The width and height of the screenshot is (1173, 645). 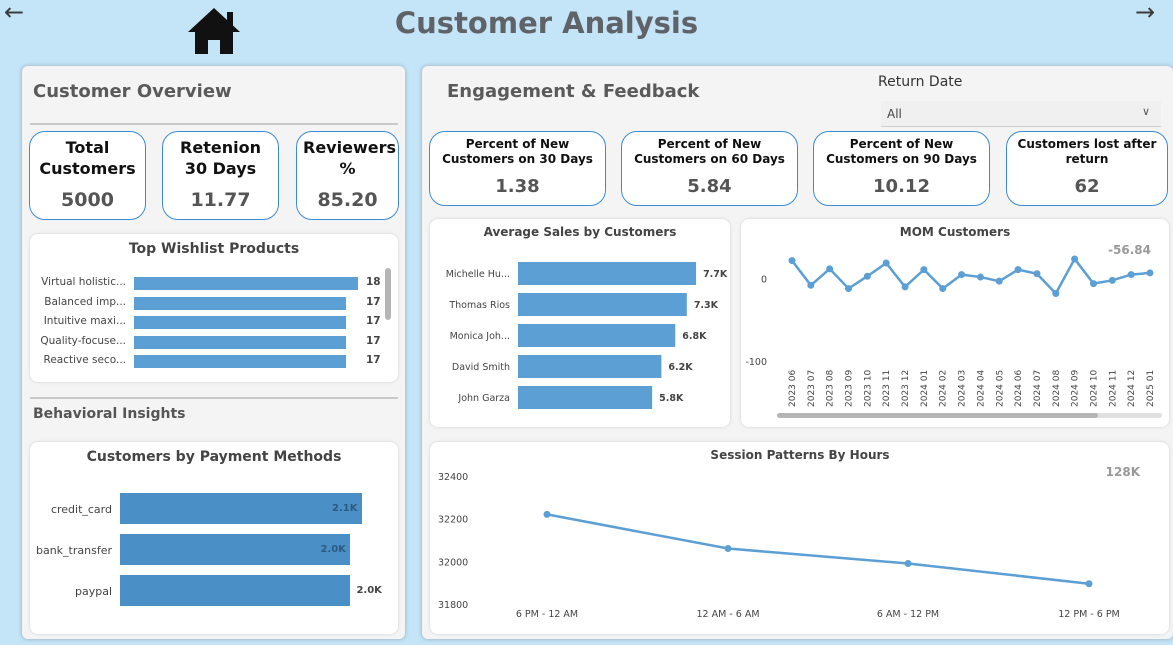 What do you see at coordinates (1021, 114) in the screenshot?
I see `return-date-dropdown: All ∨` at bounding box center [1021, 114].